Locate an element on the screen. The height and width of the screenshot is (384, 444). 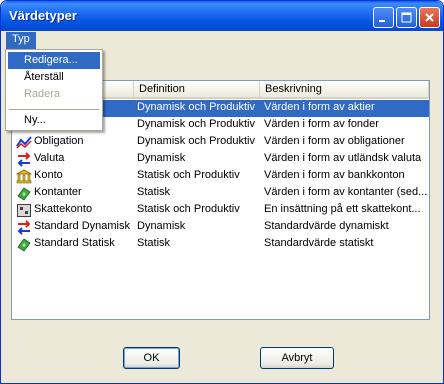
minimize-button is located at coordinates (383, 17).